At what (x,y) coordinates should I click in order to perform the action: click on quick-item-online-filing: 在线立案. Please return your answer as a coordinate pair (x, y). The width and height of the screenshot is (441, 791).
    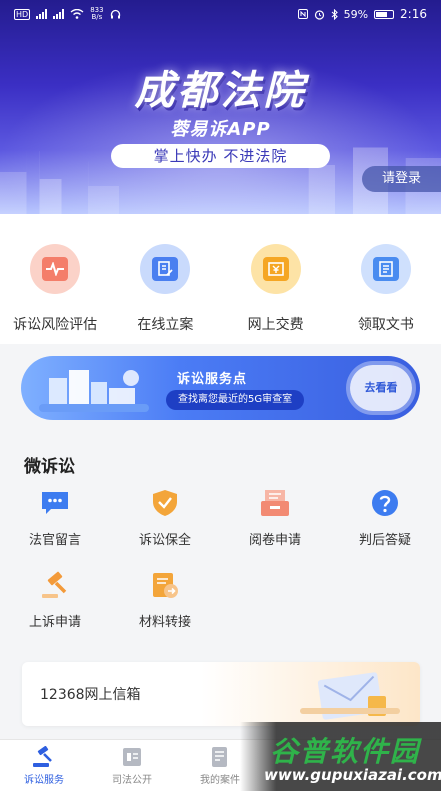
    Looking at the image, I should click on (165, 294).